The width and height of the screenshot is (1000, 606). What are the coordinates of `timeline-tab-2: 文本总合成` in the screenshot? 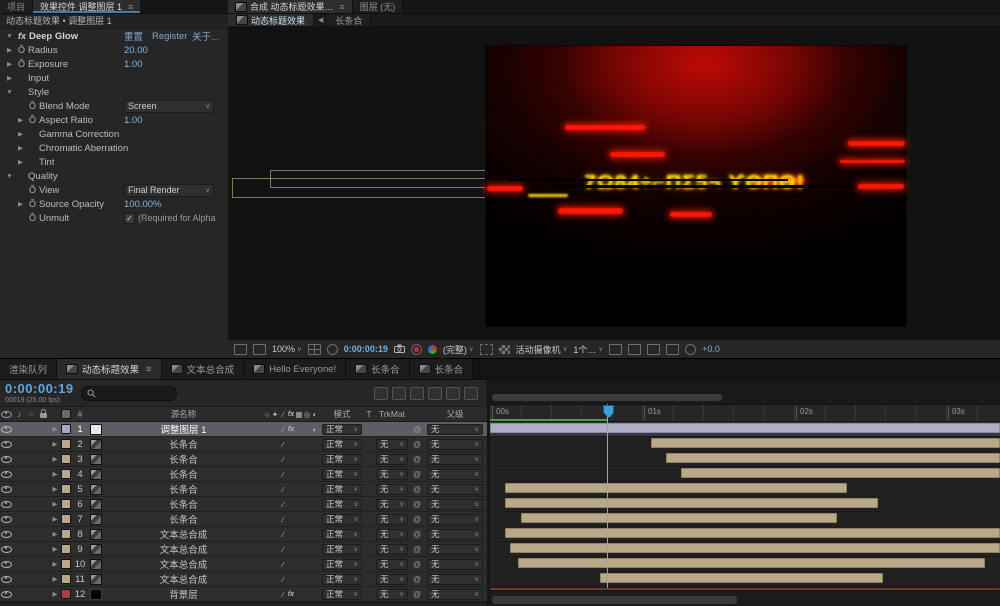 It's located at (203, 369).